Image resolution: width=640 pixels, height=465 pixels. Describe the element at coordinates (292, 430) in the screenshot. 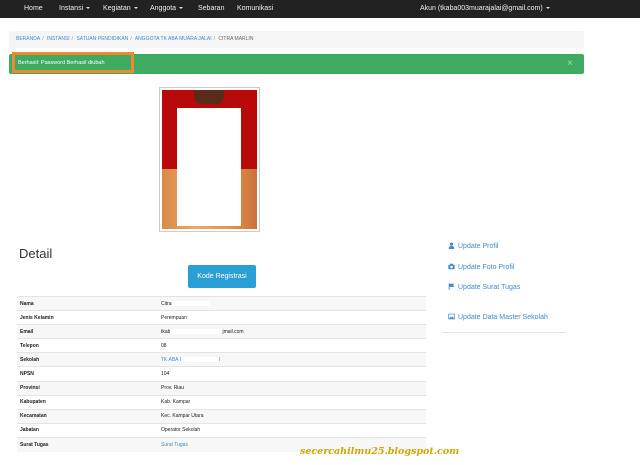

I see `row-value: Operator Sekolah` at that location.